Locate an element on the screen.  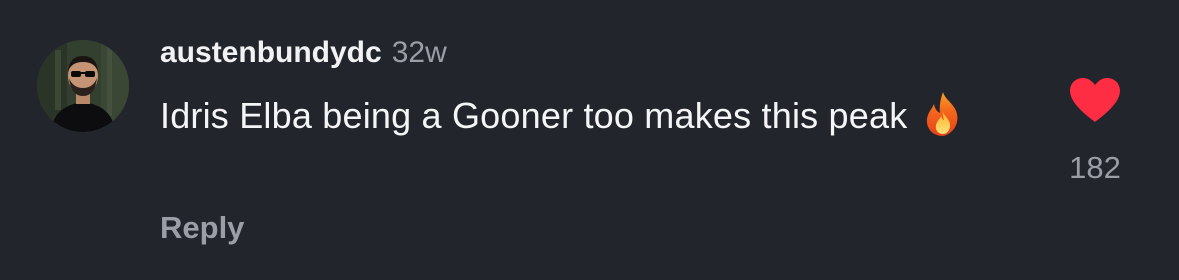
avatar is located at coordinates (83, 86).